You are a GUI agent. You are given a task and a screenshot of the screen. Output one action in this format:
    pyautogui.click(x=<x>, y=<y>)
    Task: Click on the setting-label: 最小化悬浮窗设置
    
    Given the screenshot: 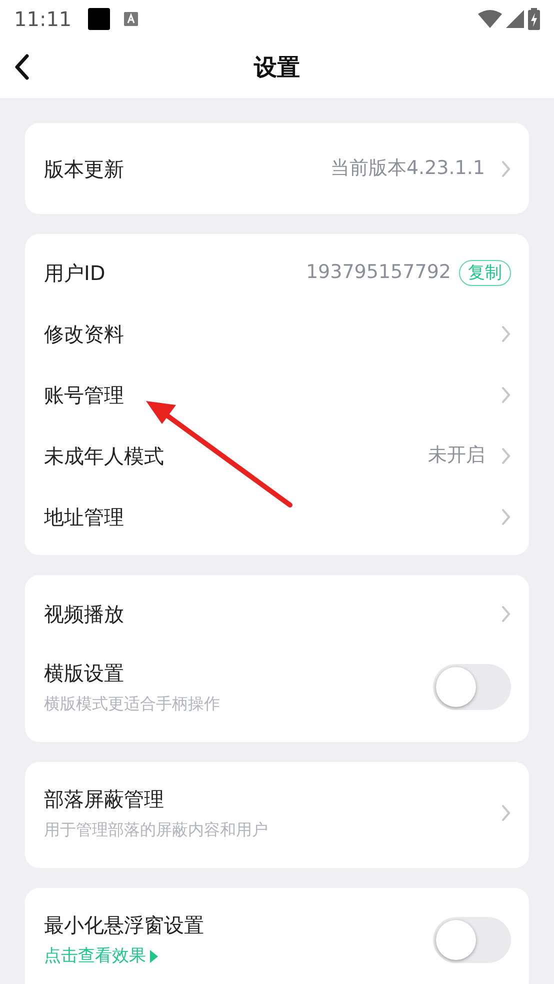 What is the action you would take?
    pyautogui.click(x=124, y=925)
    